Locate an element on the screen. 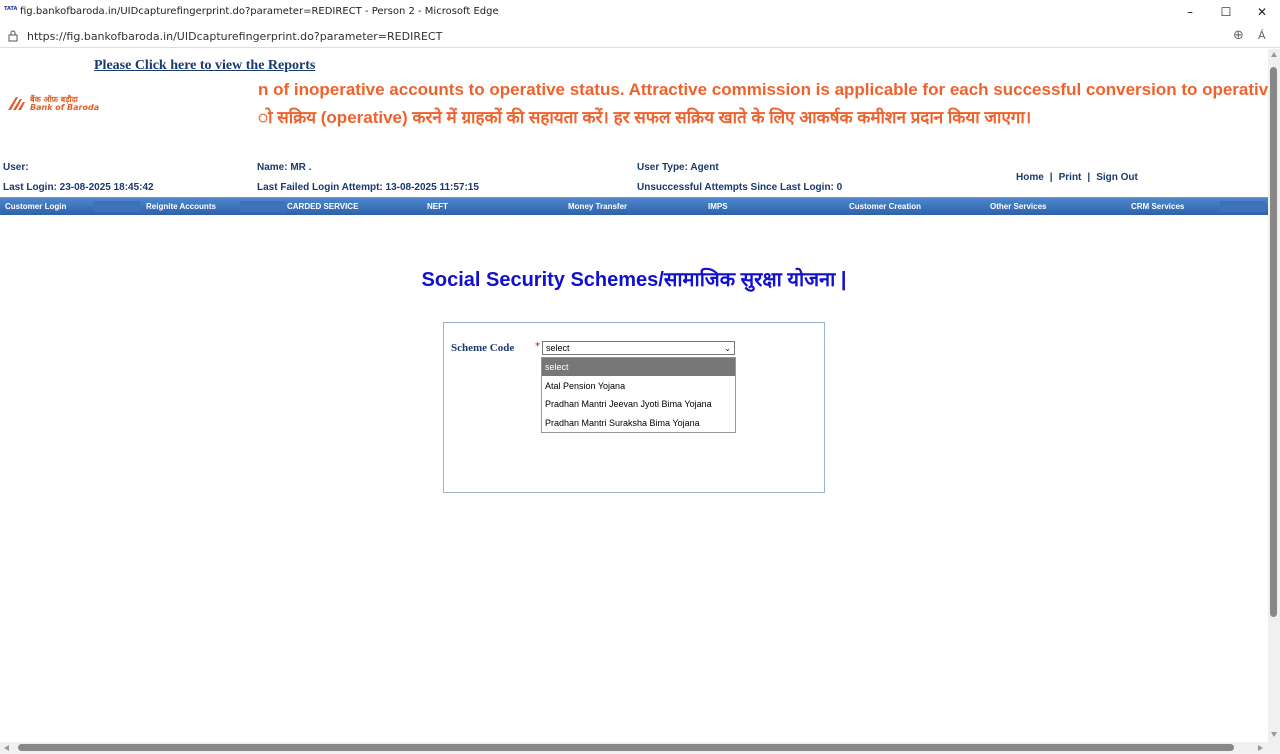 This screenshot has height=754, width=1280. scheme-option: Pradhan Mantri Jeevan Jyoti Bima Yojana is located at coordinates (638, 404).